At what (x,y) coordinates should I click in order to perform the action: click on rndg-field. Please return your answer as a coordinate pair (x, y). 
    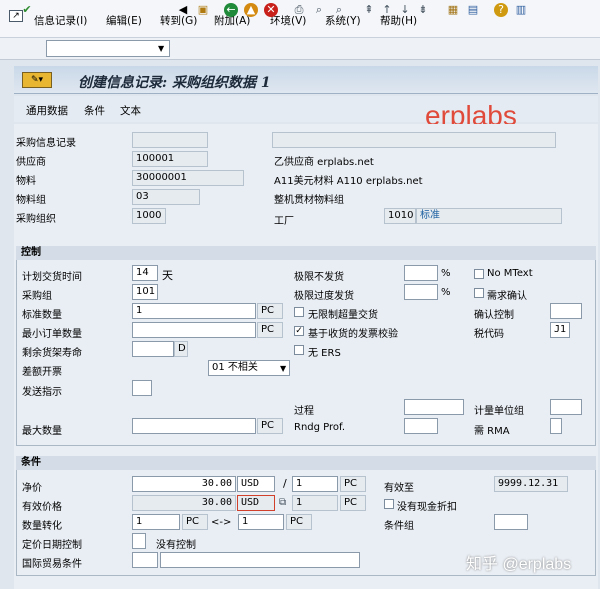
    Looking at the image, I should click on (421, 426).